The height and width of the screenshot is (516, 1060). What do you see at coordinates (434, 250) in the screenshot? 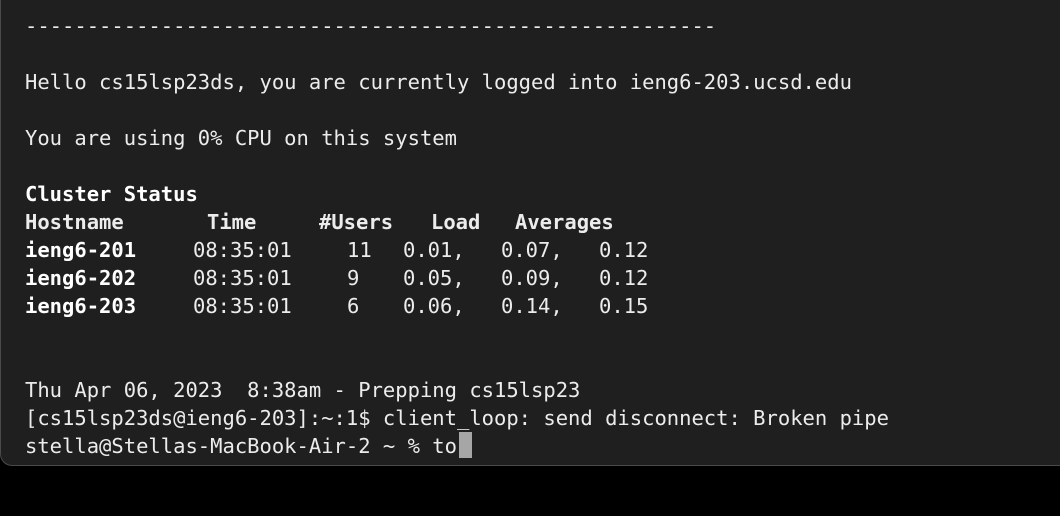
I see `row-load-1: 0.01,` at bounding box center [434, 250].